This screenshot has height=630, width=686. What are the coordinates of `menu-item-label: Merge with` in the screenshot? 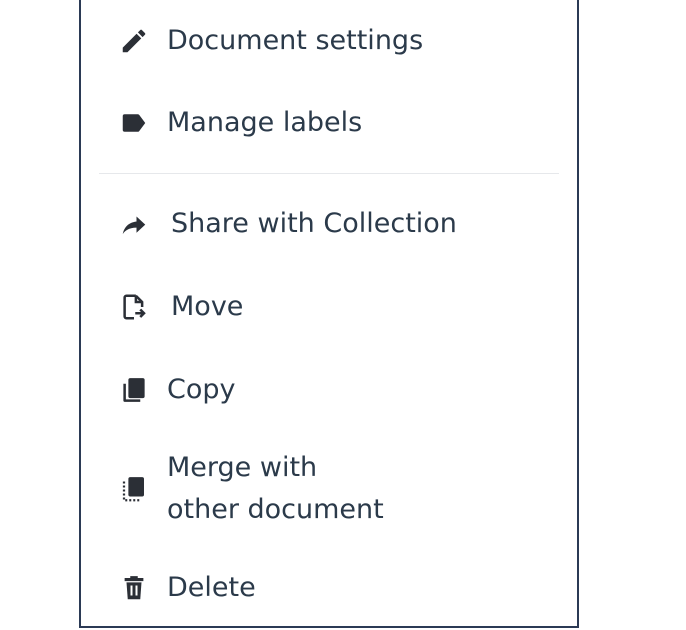 It's located at (242, 467).